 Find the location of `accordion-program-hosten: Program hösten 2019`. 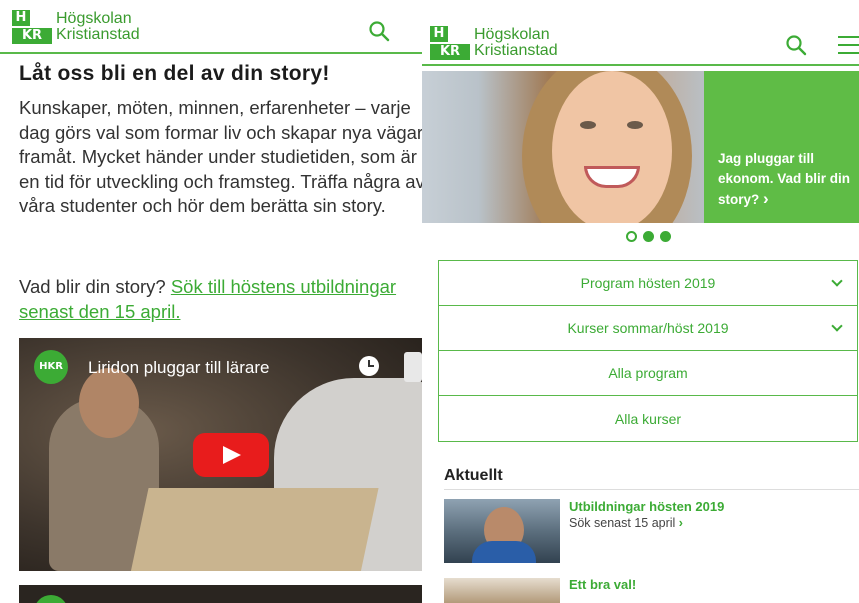

accordion-program-hosten: Program hösten 2019 is located at coordinates (648, 283).